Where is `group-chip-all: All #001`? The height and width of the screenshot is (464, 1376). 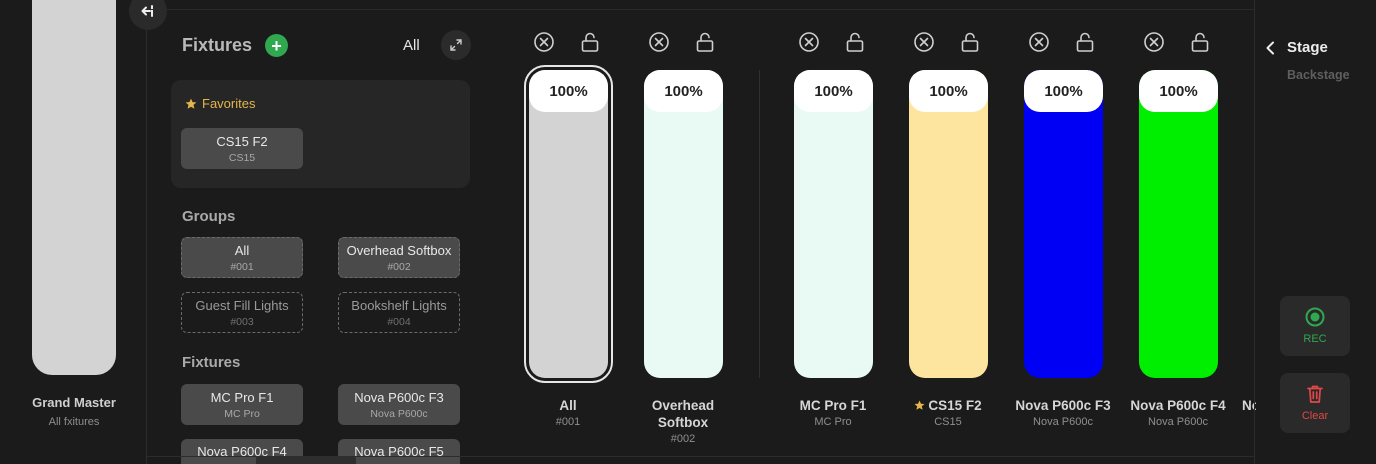 group-chip-all: All #001 is located at coordinates (242, 257).